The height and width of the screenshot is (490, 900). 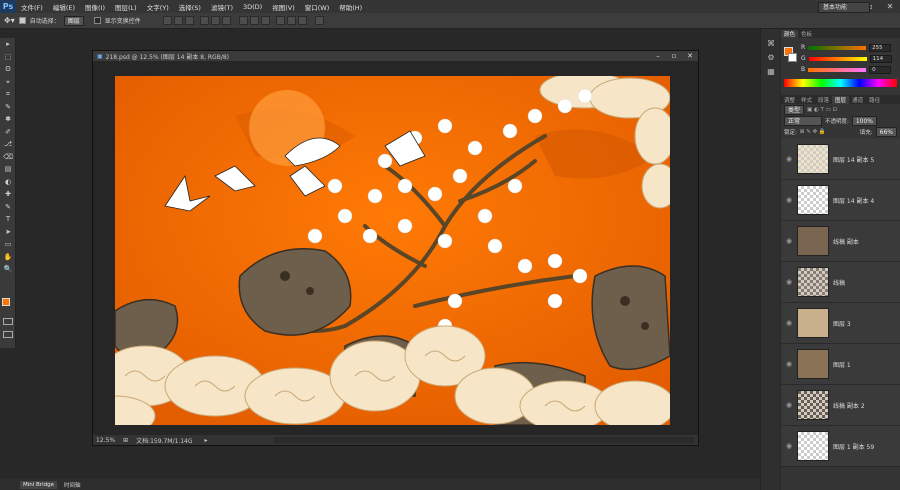 I want to click on tab-paths: 路径, so click(x=874, y=100).